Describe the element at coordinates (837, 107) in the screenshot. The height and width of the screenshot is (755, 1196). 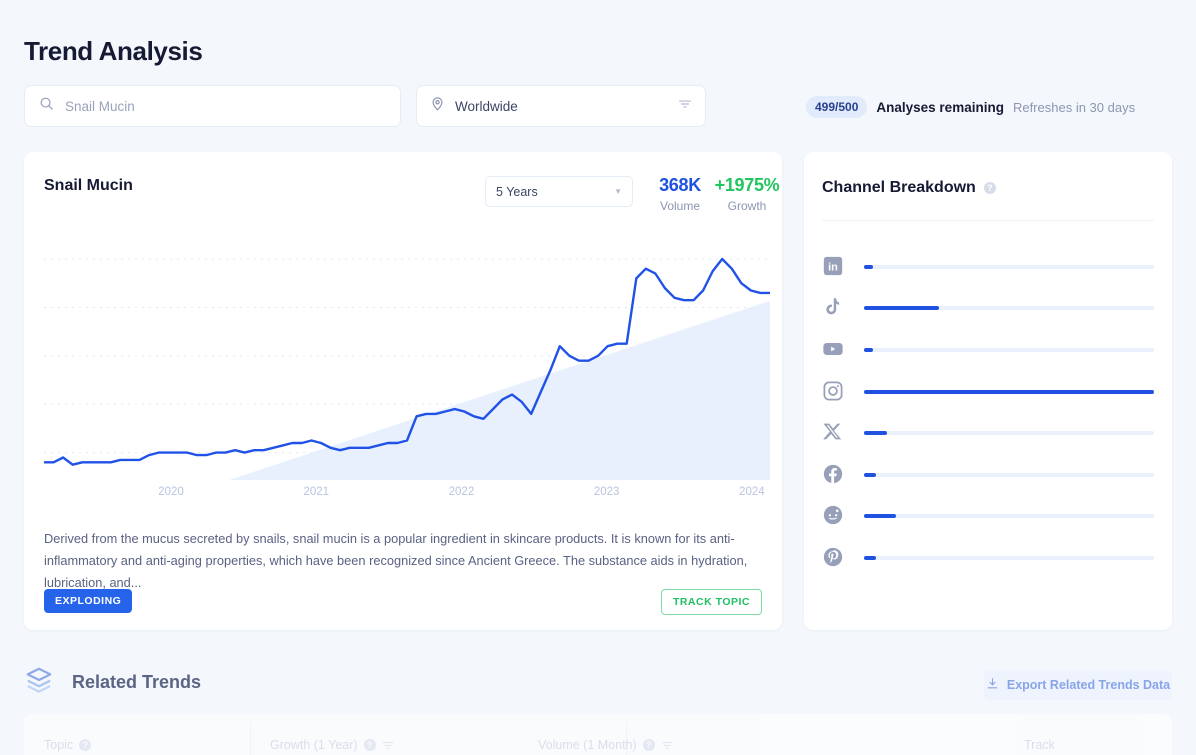
I see `quota-badge: 499/500` at that location.